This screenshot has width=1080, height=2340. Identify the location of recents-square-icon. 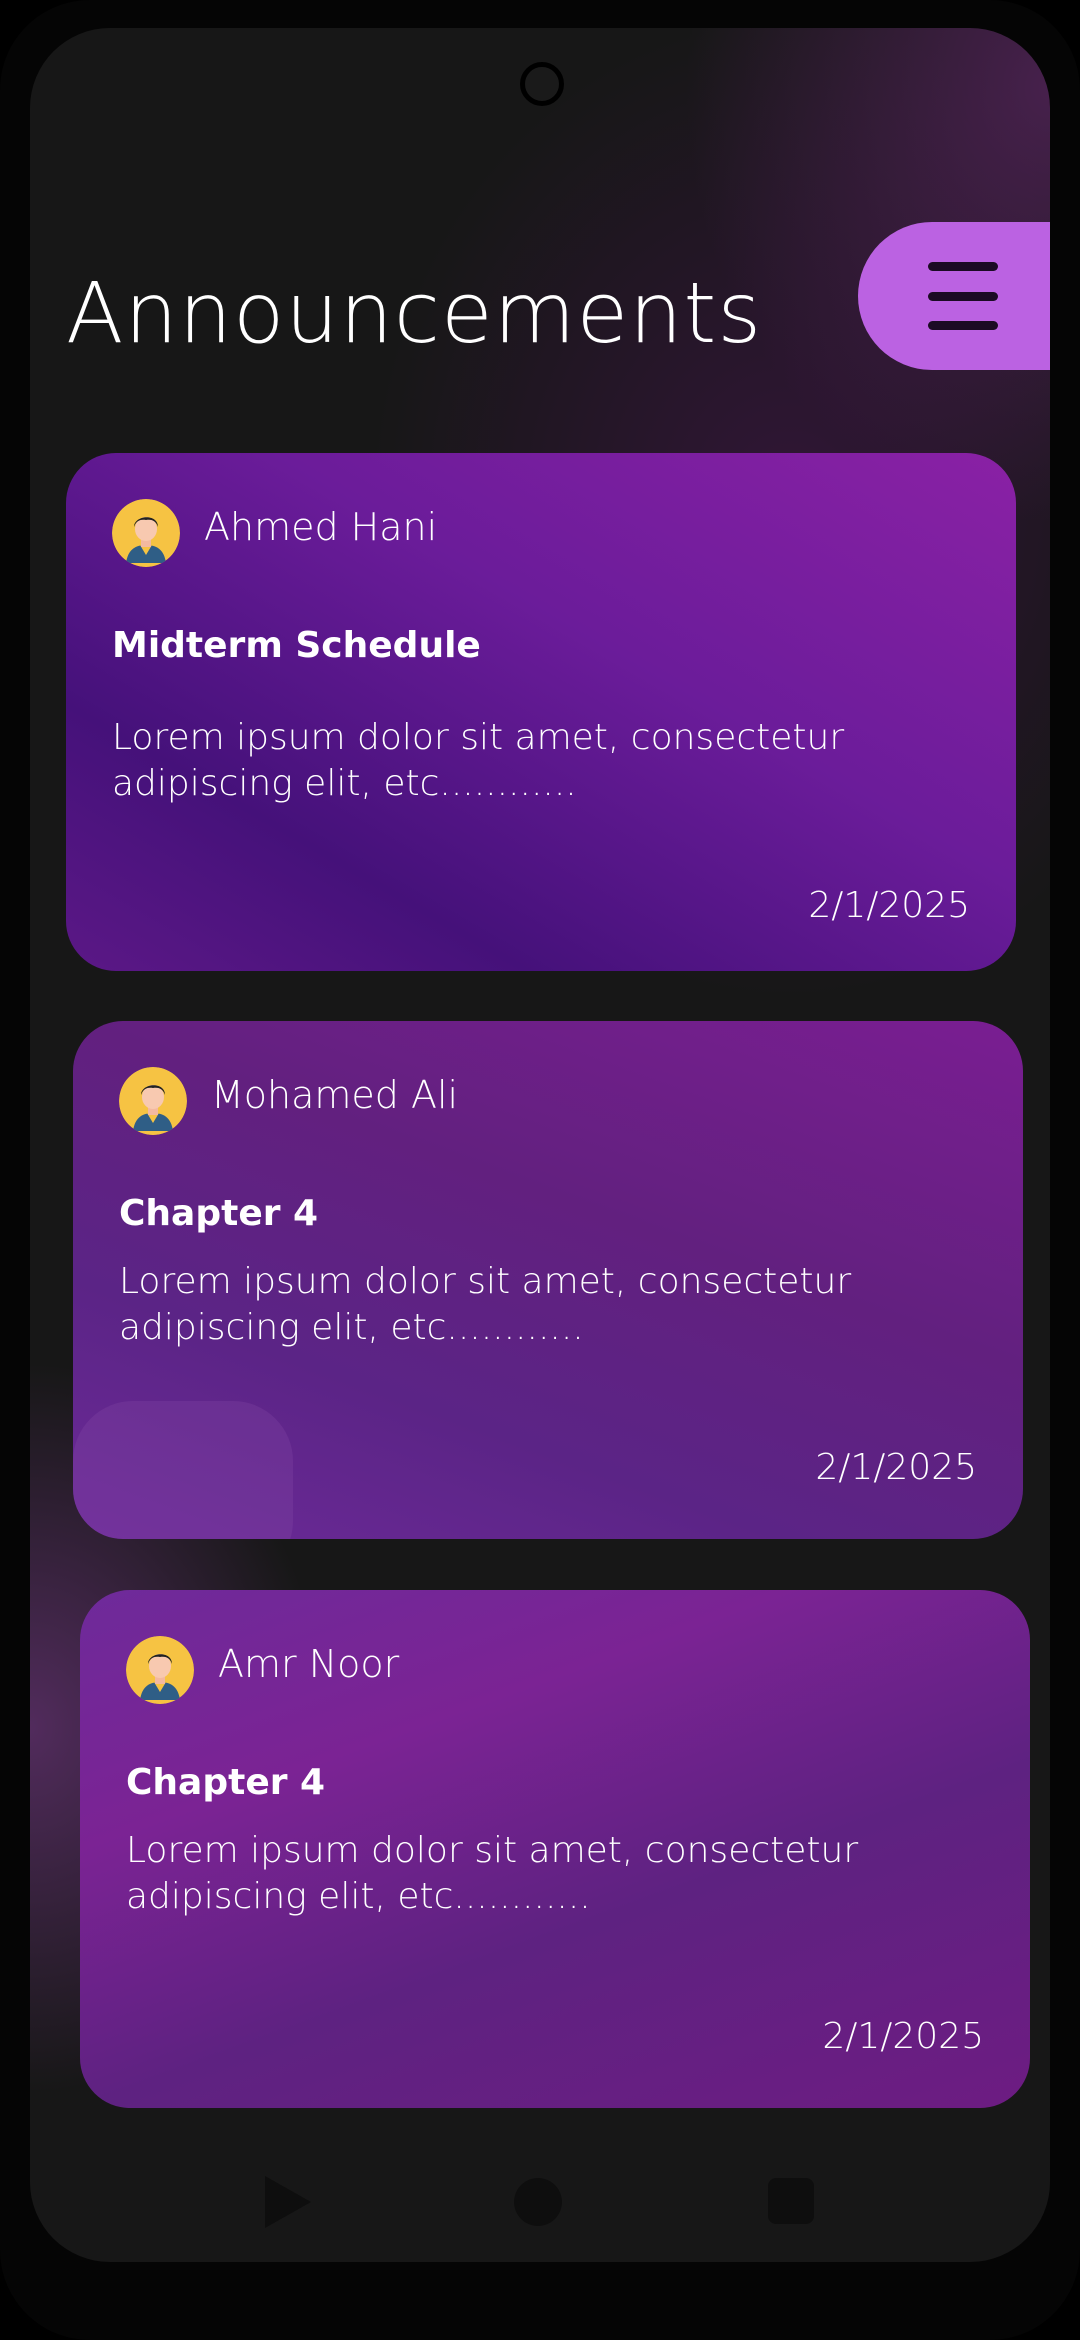
(791, 2201).